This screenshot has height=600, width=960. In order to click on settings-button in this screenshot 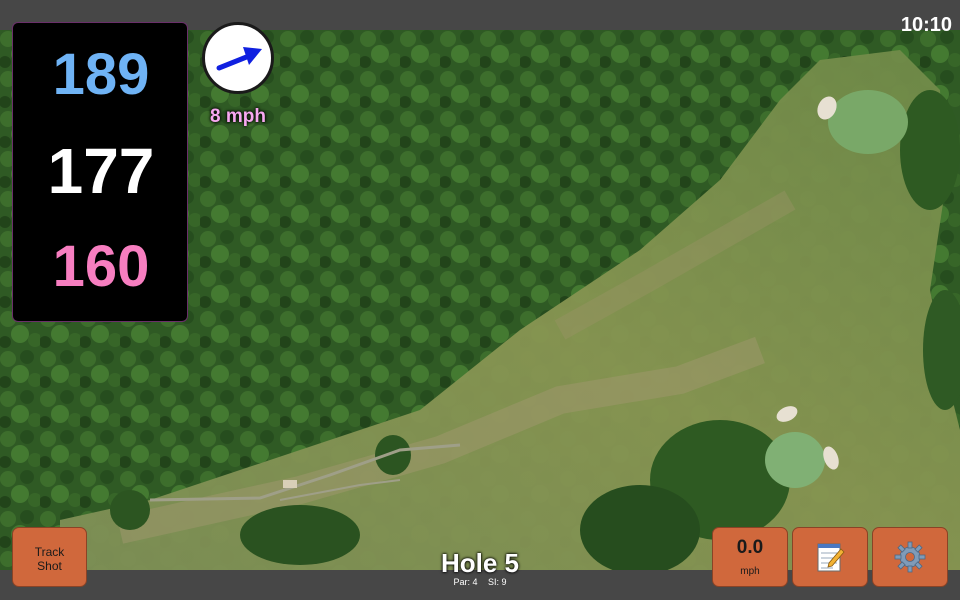, I will do `click(910, 557)`.